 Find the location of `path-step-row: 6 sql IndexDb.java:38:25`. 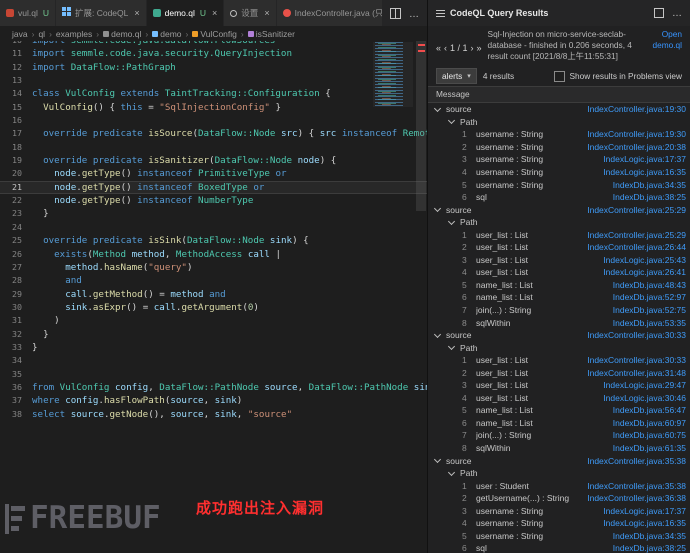

path-step-row: 6 sql IndexDb.java:38:25 is located at coordinates (559, 547).